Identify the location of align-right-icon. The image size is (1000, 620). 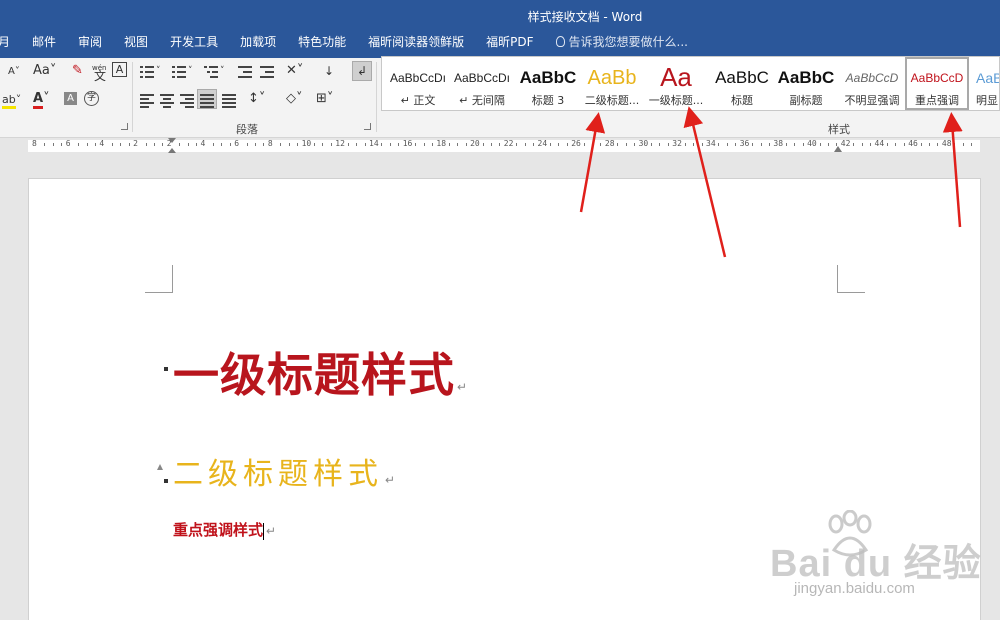
(187, 101).